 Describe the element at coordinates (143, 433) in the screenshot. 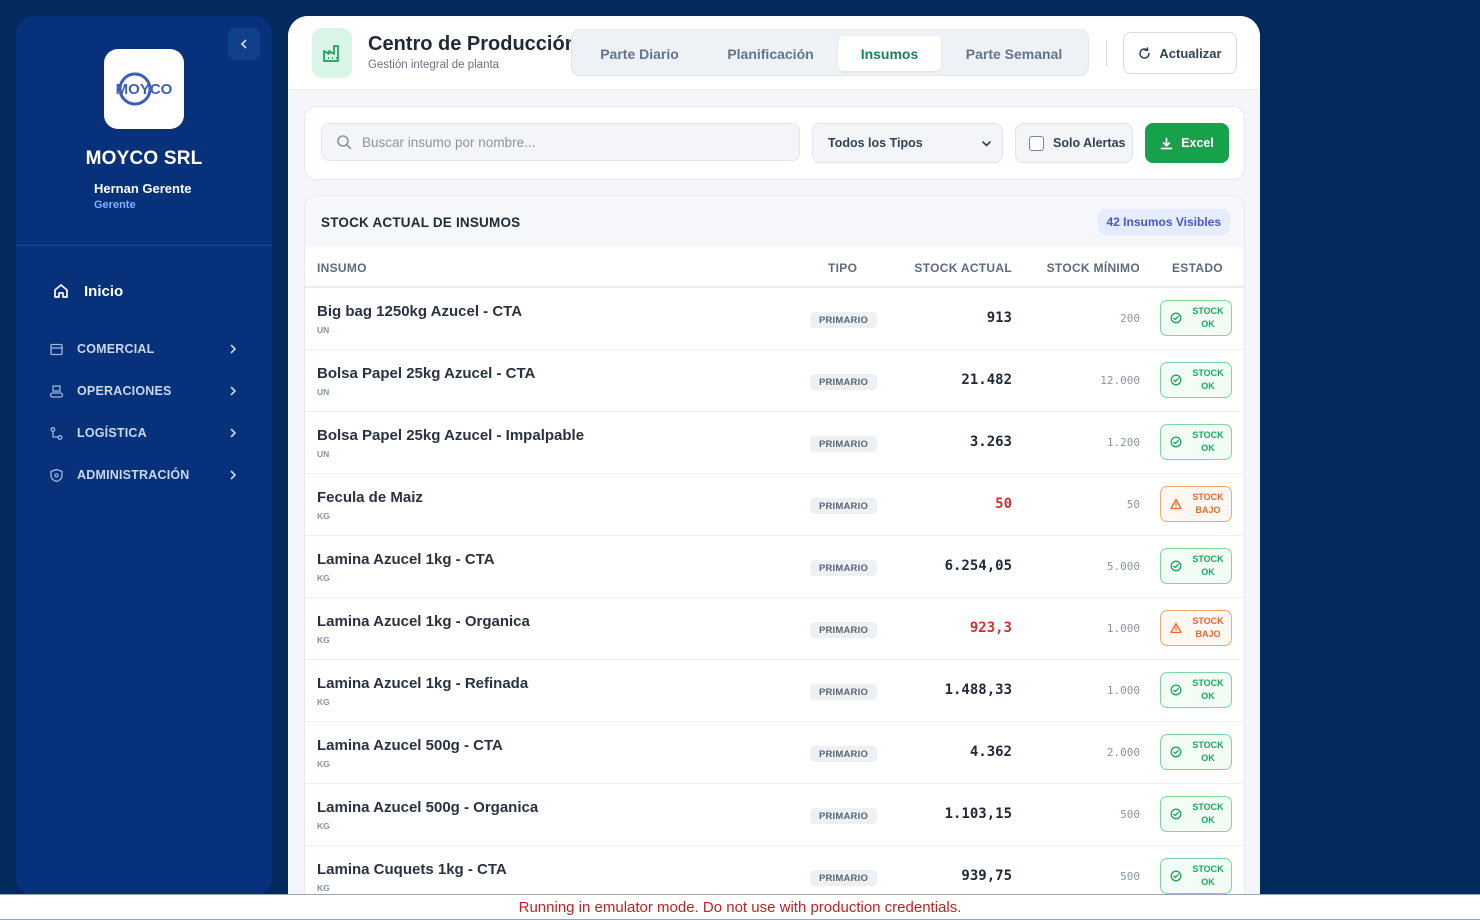

I see `sidebar-item-logistica: LOGÍSTICA` at that location.